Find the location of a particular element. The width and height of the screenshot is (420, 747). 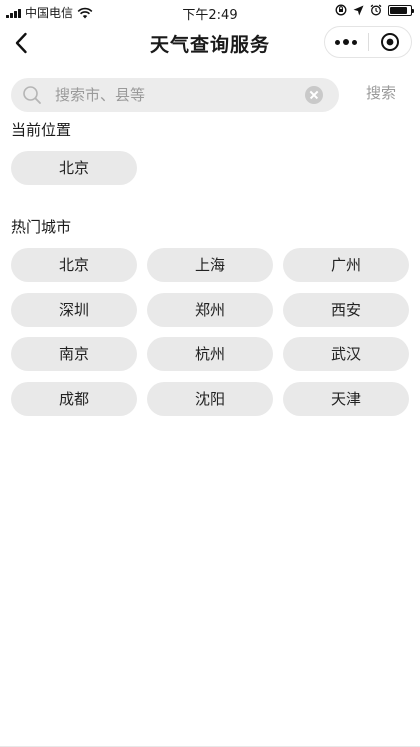

search-button: 搜索 is located at coordinates (381, 95).